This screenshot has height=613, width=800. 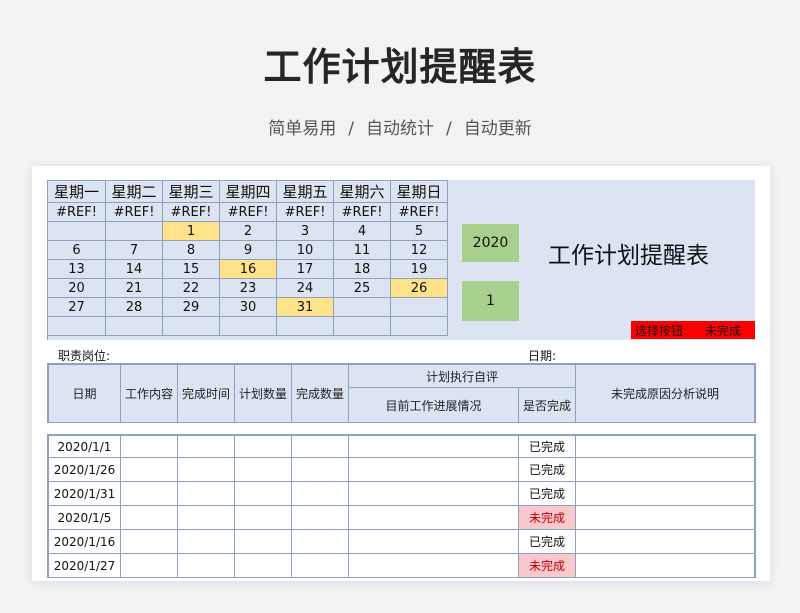 I want to click on calendar-day: 13, so click(x=77, y=269).